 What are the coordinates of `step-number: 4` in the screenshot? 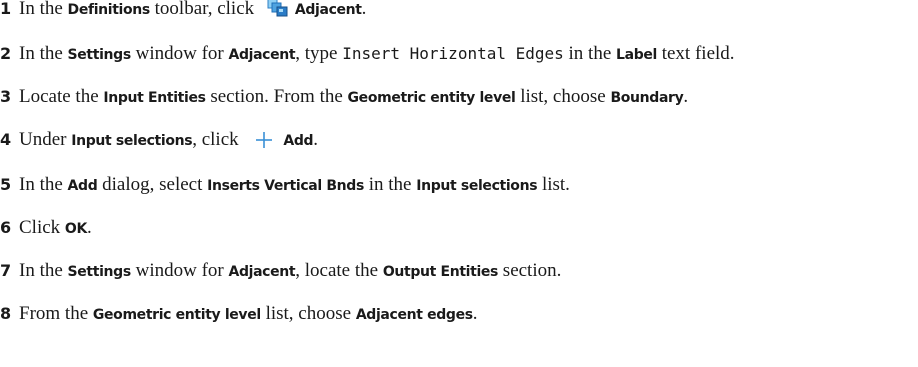 It's located at (6, 139).